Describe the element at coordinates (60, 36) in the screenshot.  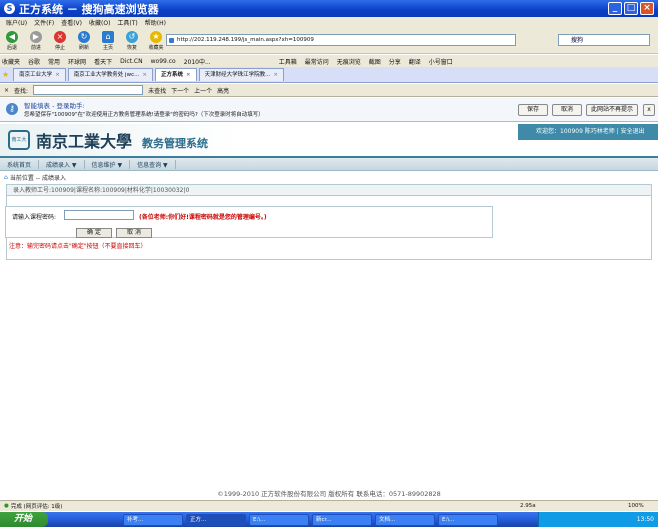
I see `stop-icon: ×` at that location.